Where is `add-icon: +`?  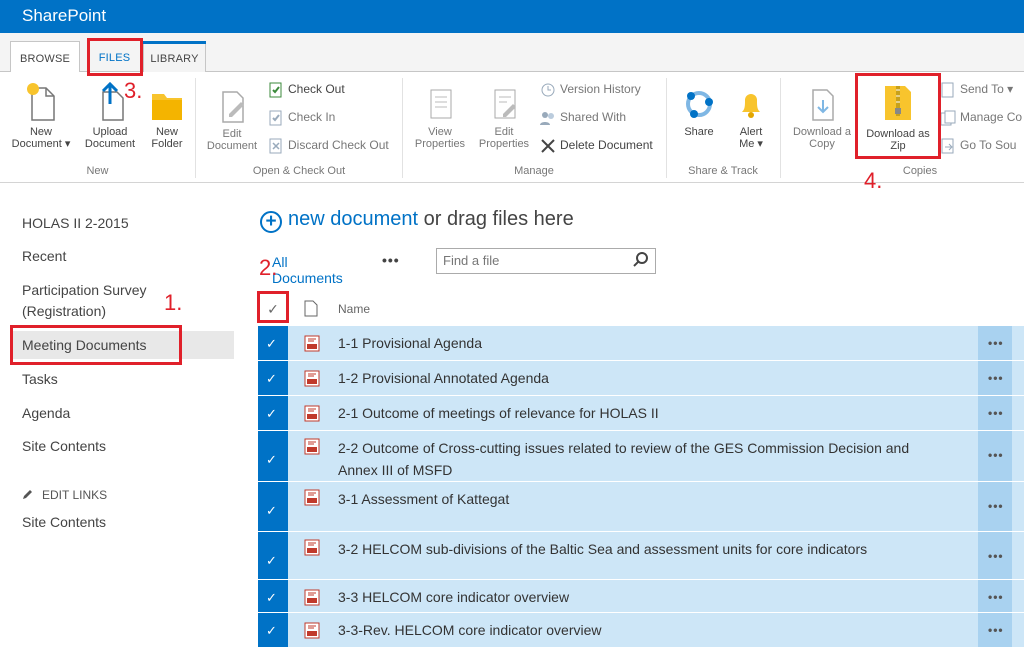
add-icon: + is located at coordinates (271, 222).